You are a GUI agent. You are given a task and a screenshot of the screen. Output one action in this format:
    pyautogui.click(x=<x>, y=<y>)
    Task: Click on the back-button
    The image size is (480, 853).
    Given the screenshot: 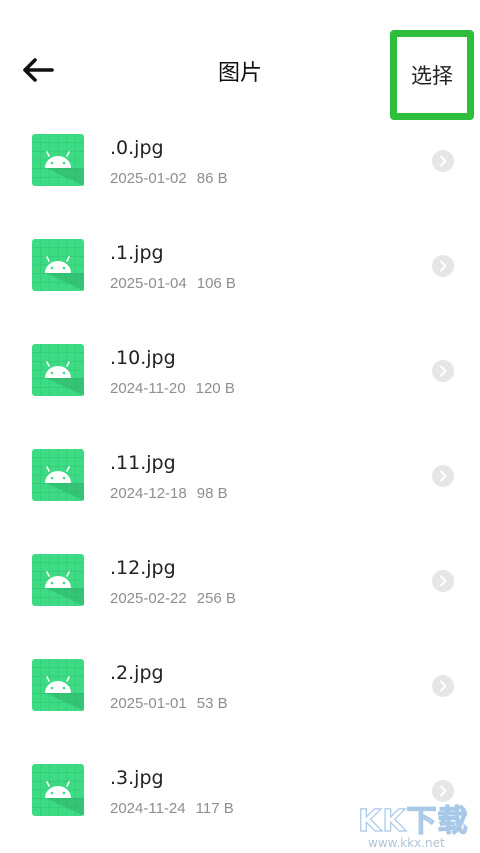 What is the action you would take?
    pyautogui.click(x=38, y=70)
    